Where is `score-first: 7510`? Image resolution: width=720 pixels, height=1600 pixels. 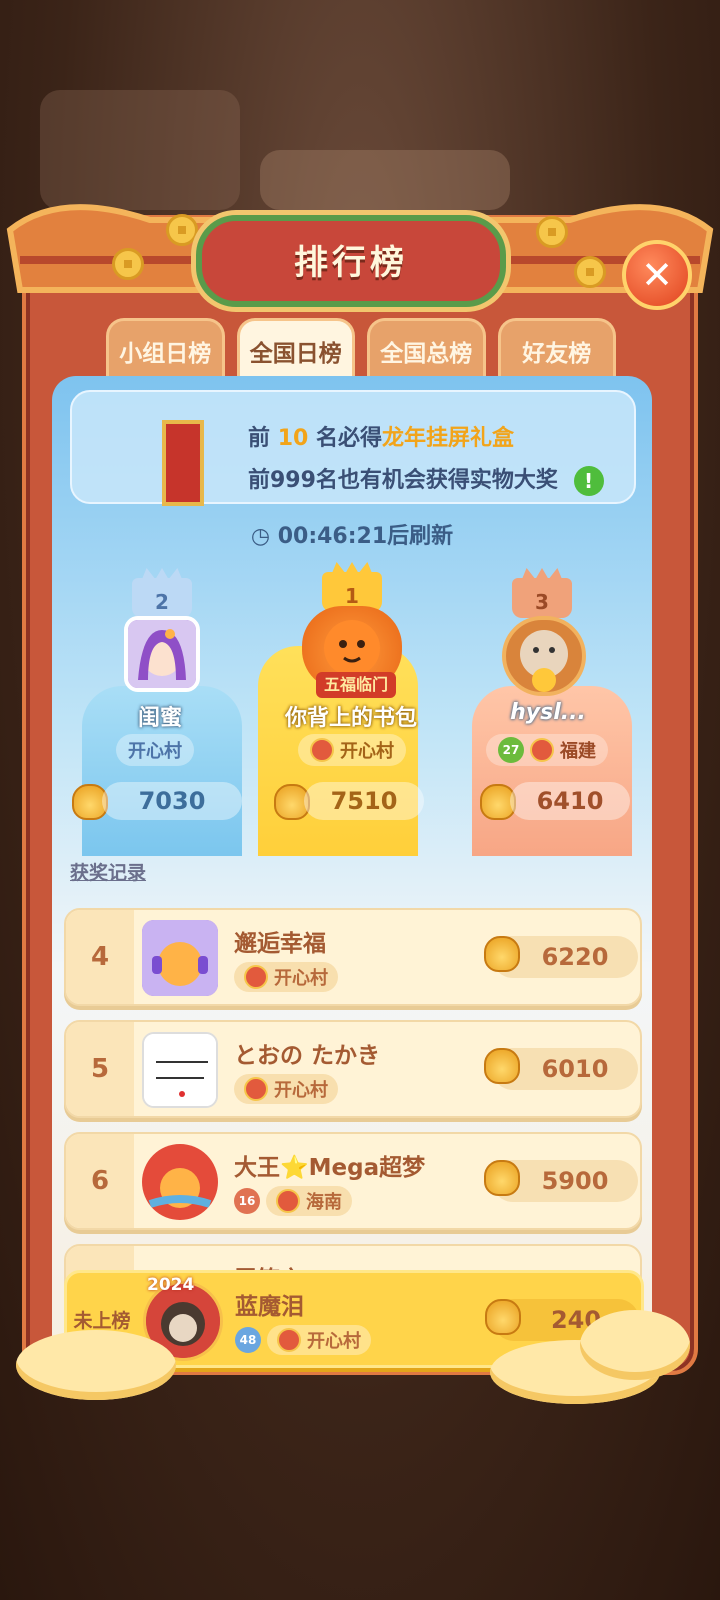 score-first: 7510 is located at coordinates (364, 801).